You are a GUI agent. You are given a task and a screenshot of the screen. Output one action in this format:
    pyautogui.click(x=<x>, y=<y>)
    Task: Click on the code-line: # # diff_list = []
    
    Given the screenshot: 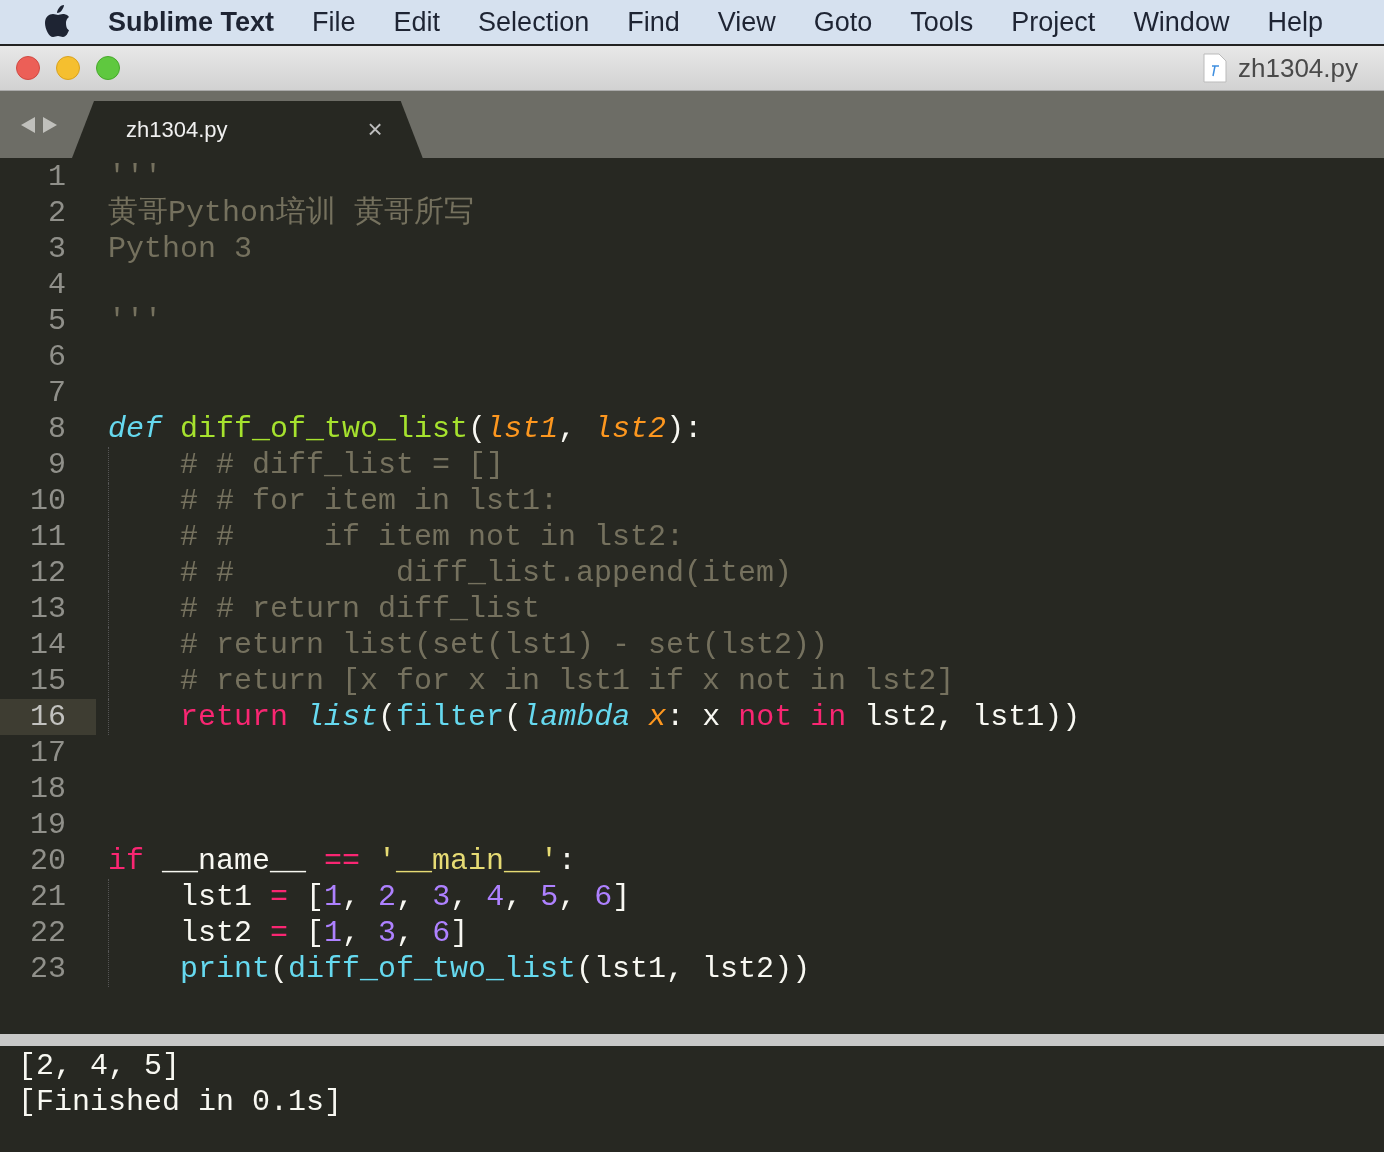 What is the action you would take?
    pyautogui.click(x=300, y=465)
    